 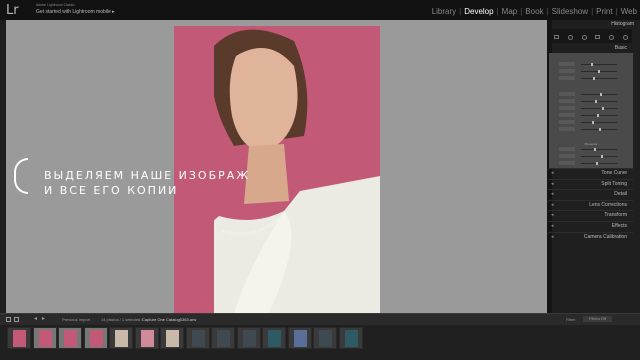 I want to click on module-print: Print, so click(x=604, y=13).